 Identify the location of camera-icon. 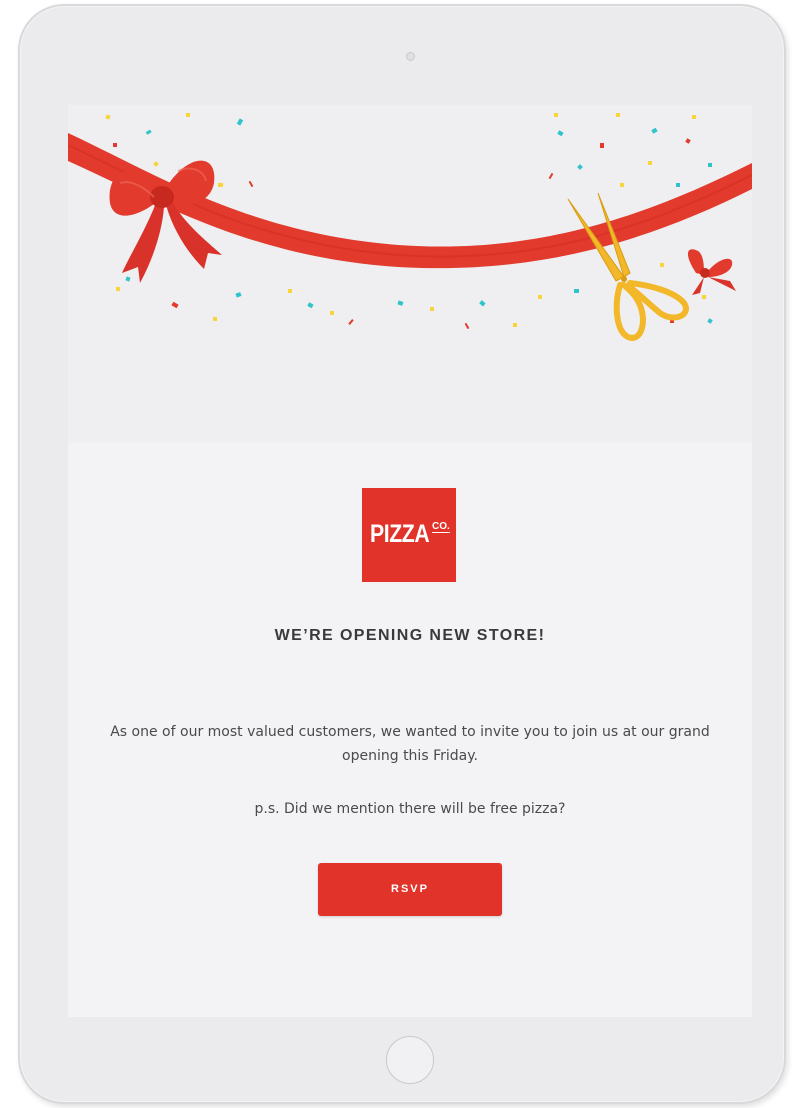
(410, 56).